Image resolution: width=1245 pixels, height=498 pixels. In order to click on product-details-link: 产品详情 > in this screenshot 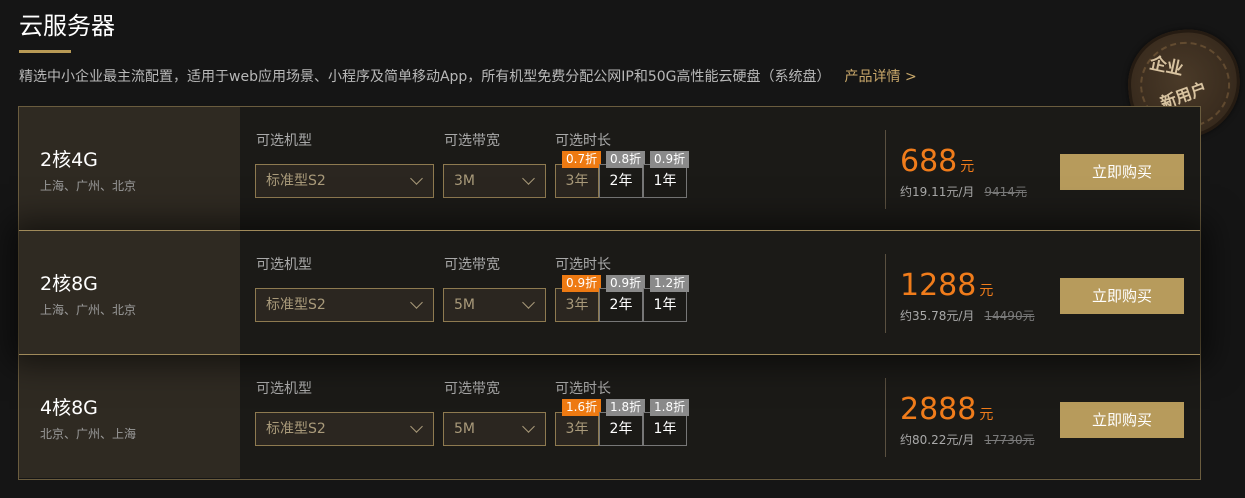, I will do `click(881, 77)`.